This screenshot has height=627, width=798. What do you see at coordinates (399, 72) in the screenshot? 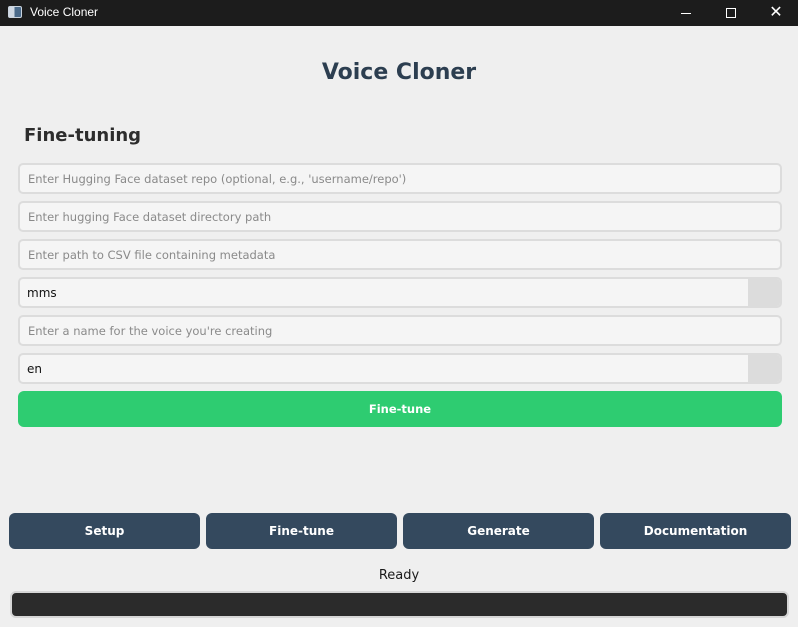
I see `app-title: Voice Cloner` at bounding box center [399, 72].